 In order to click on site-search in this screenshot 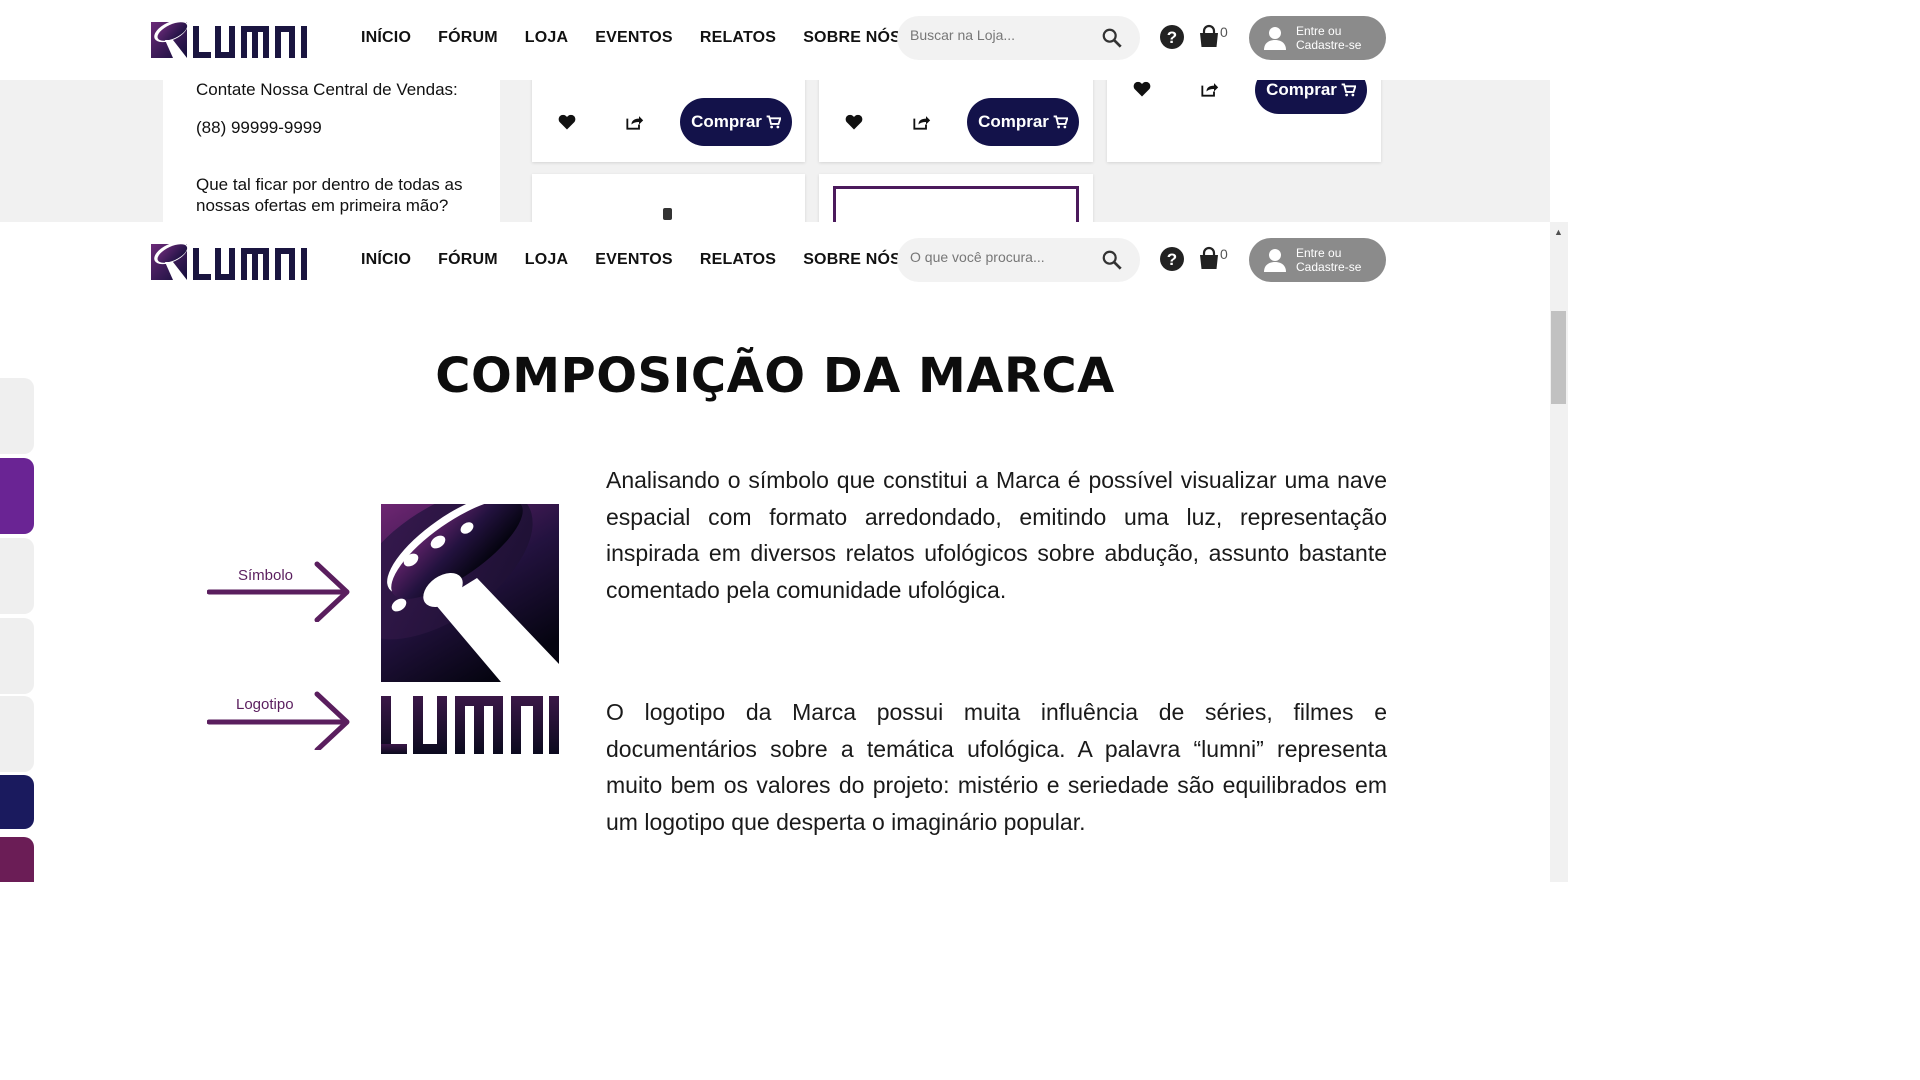, I will do `click(1018, 260)`.